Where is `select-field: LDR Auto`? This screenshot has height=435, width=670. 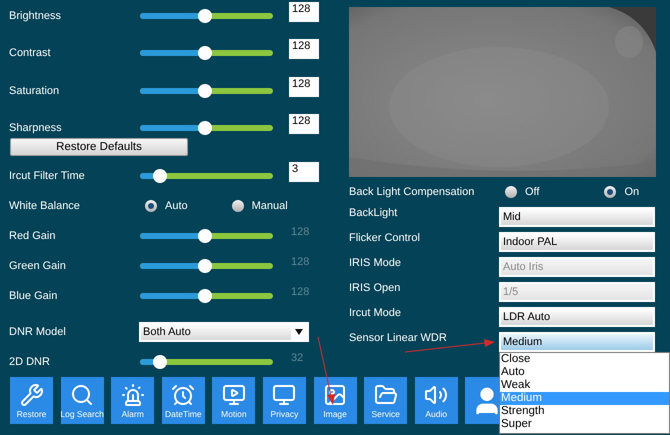 select-field: LDR Auto is located at coordinates (577, 316).